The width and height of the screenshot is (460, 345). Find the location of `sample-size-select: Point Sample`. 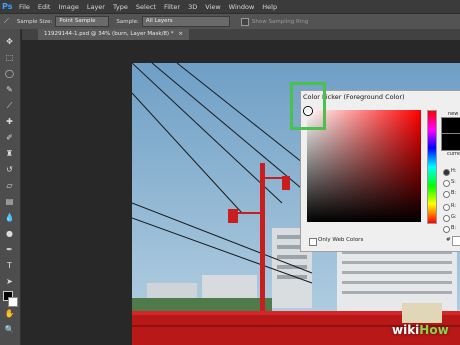

sample-size-select: Point Sample is located at coordinates (82, 21).